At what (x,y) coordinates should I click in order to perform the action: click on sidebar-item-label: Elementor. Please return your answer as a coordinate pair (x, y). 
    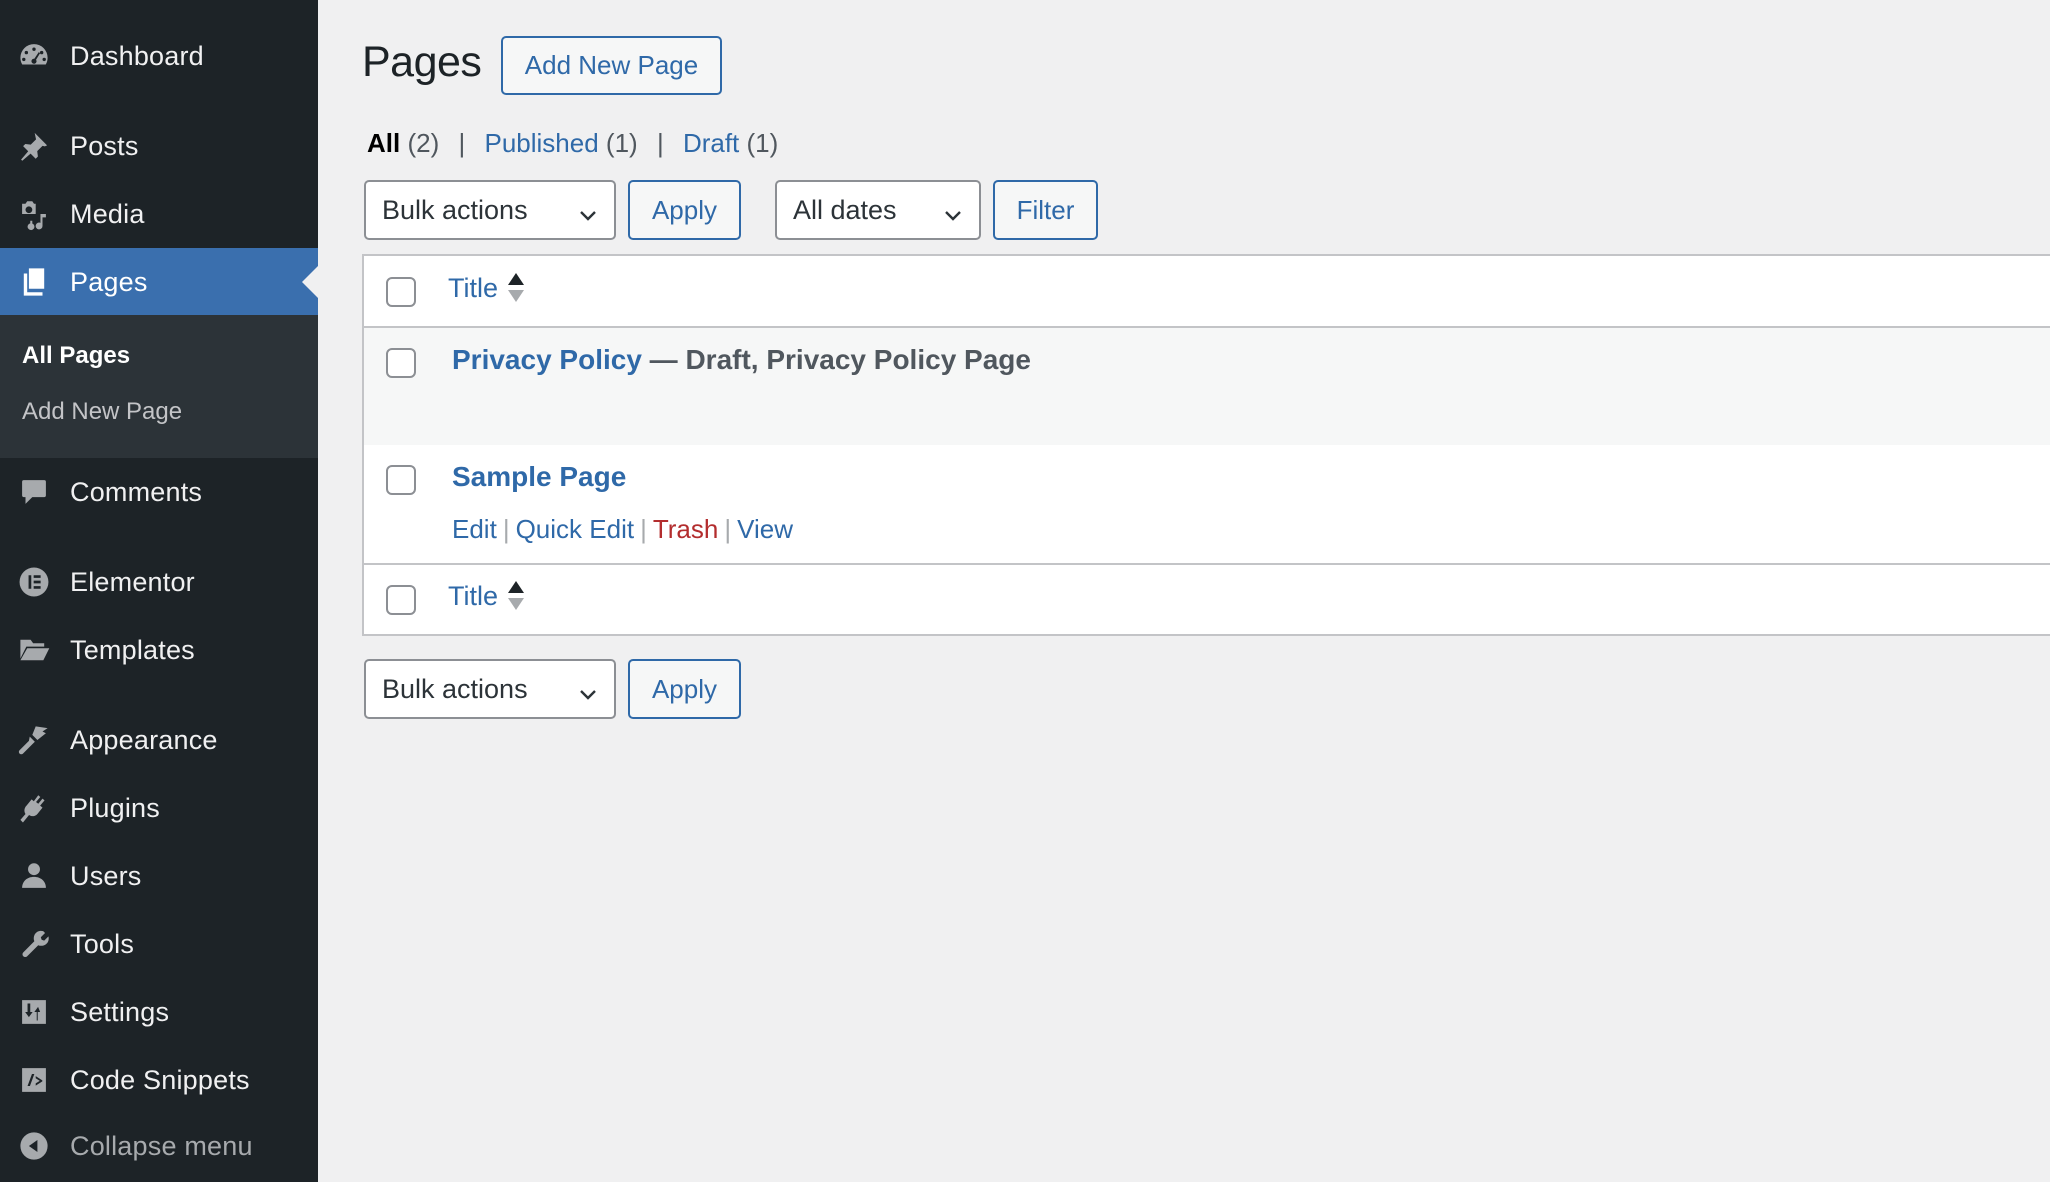
    Looking at the image, I should click on (132, 581).